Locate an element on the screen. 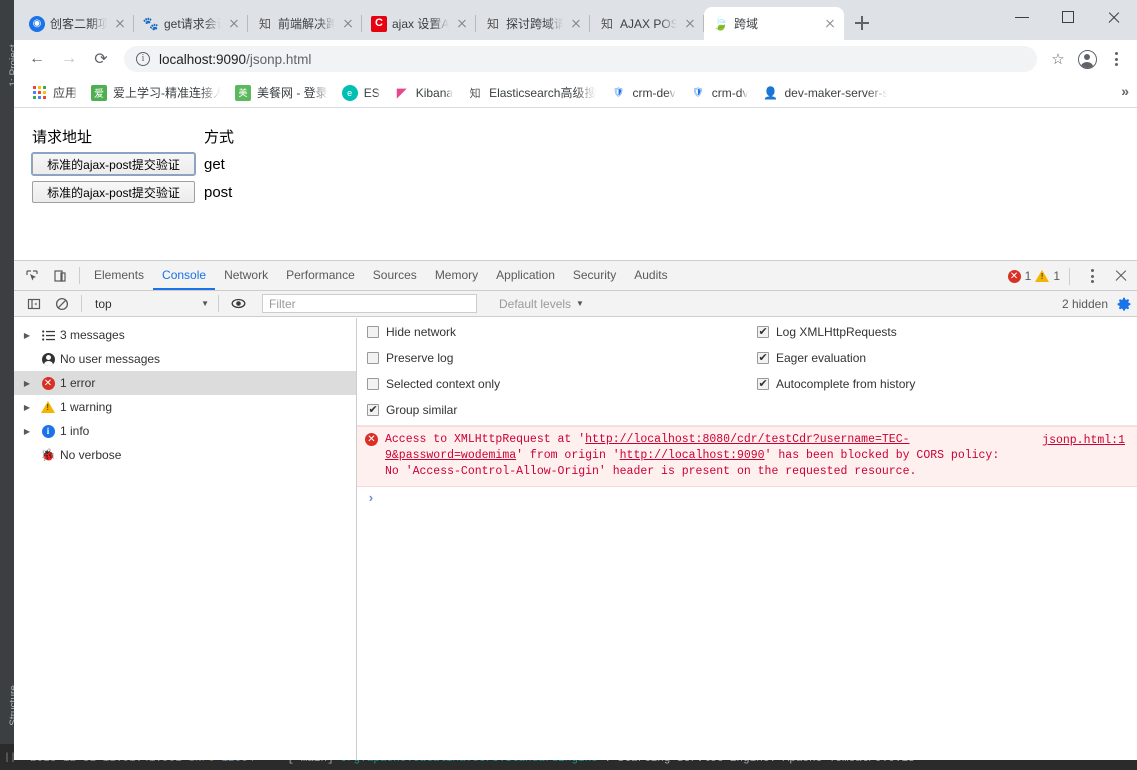 This screenshot has width=1137, height=770. log-levels-select: Default levels ▼ is located at coordinates (541, 304).